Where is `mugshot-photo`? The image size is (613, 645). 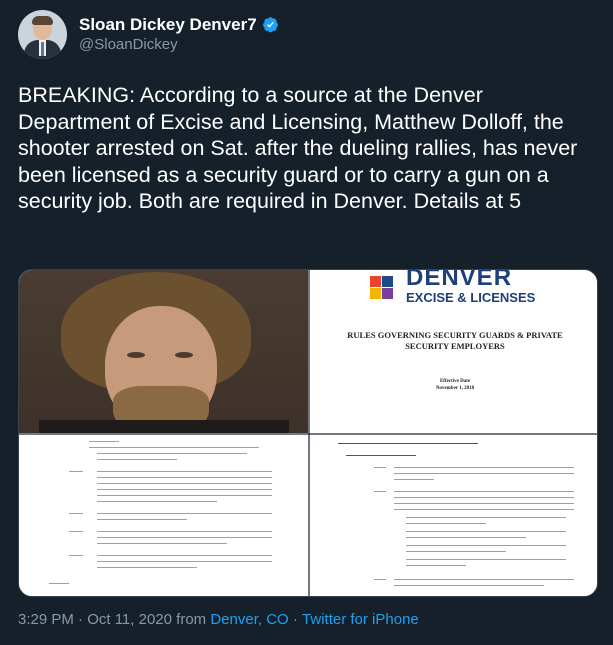 mugshot-photo is located at coordinates (163, 351).